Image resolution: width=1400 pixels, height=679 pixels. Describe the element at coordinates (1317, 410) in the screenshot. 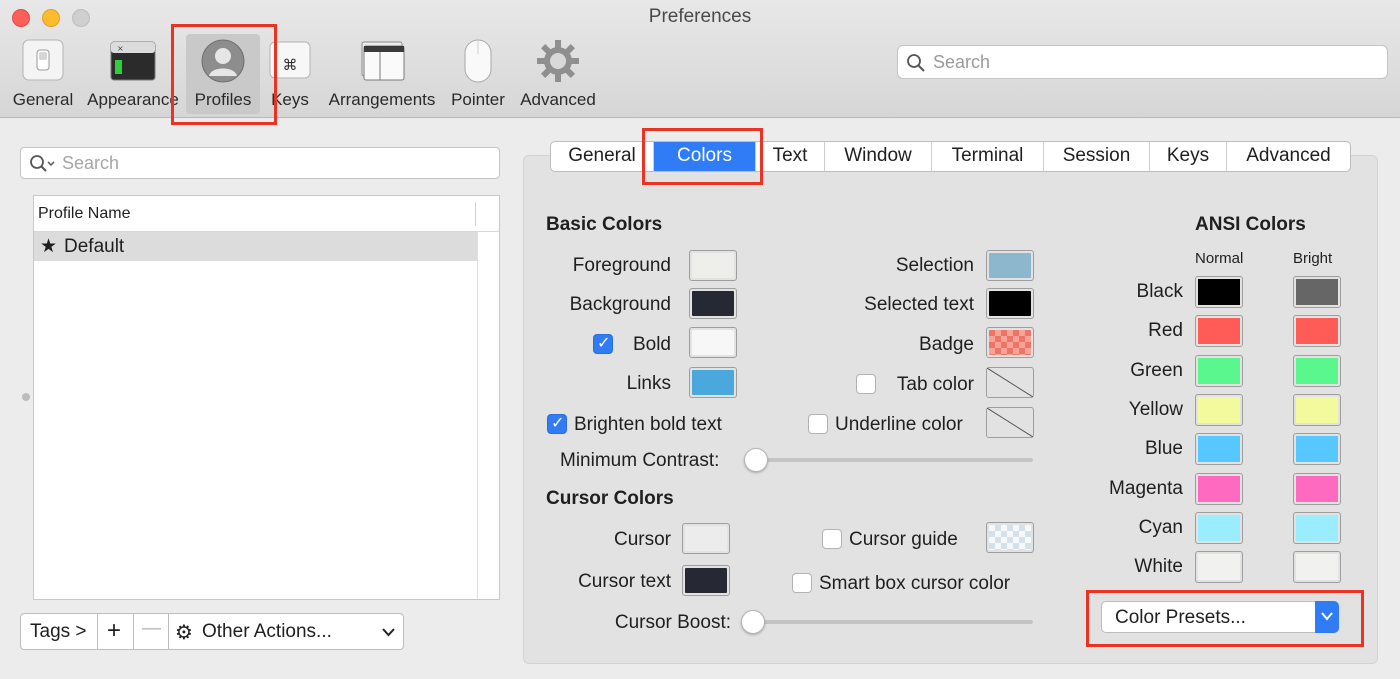

I see `ansi-yellow-bright-color-well` at that location.